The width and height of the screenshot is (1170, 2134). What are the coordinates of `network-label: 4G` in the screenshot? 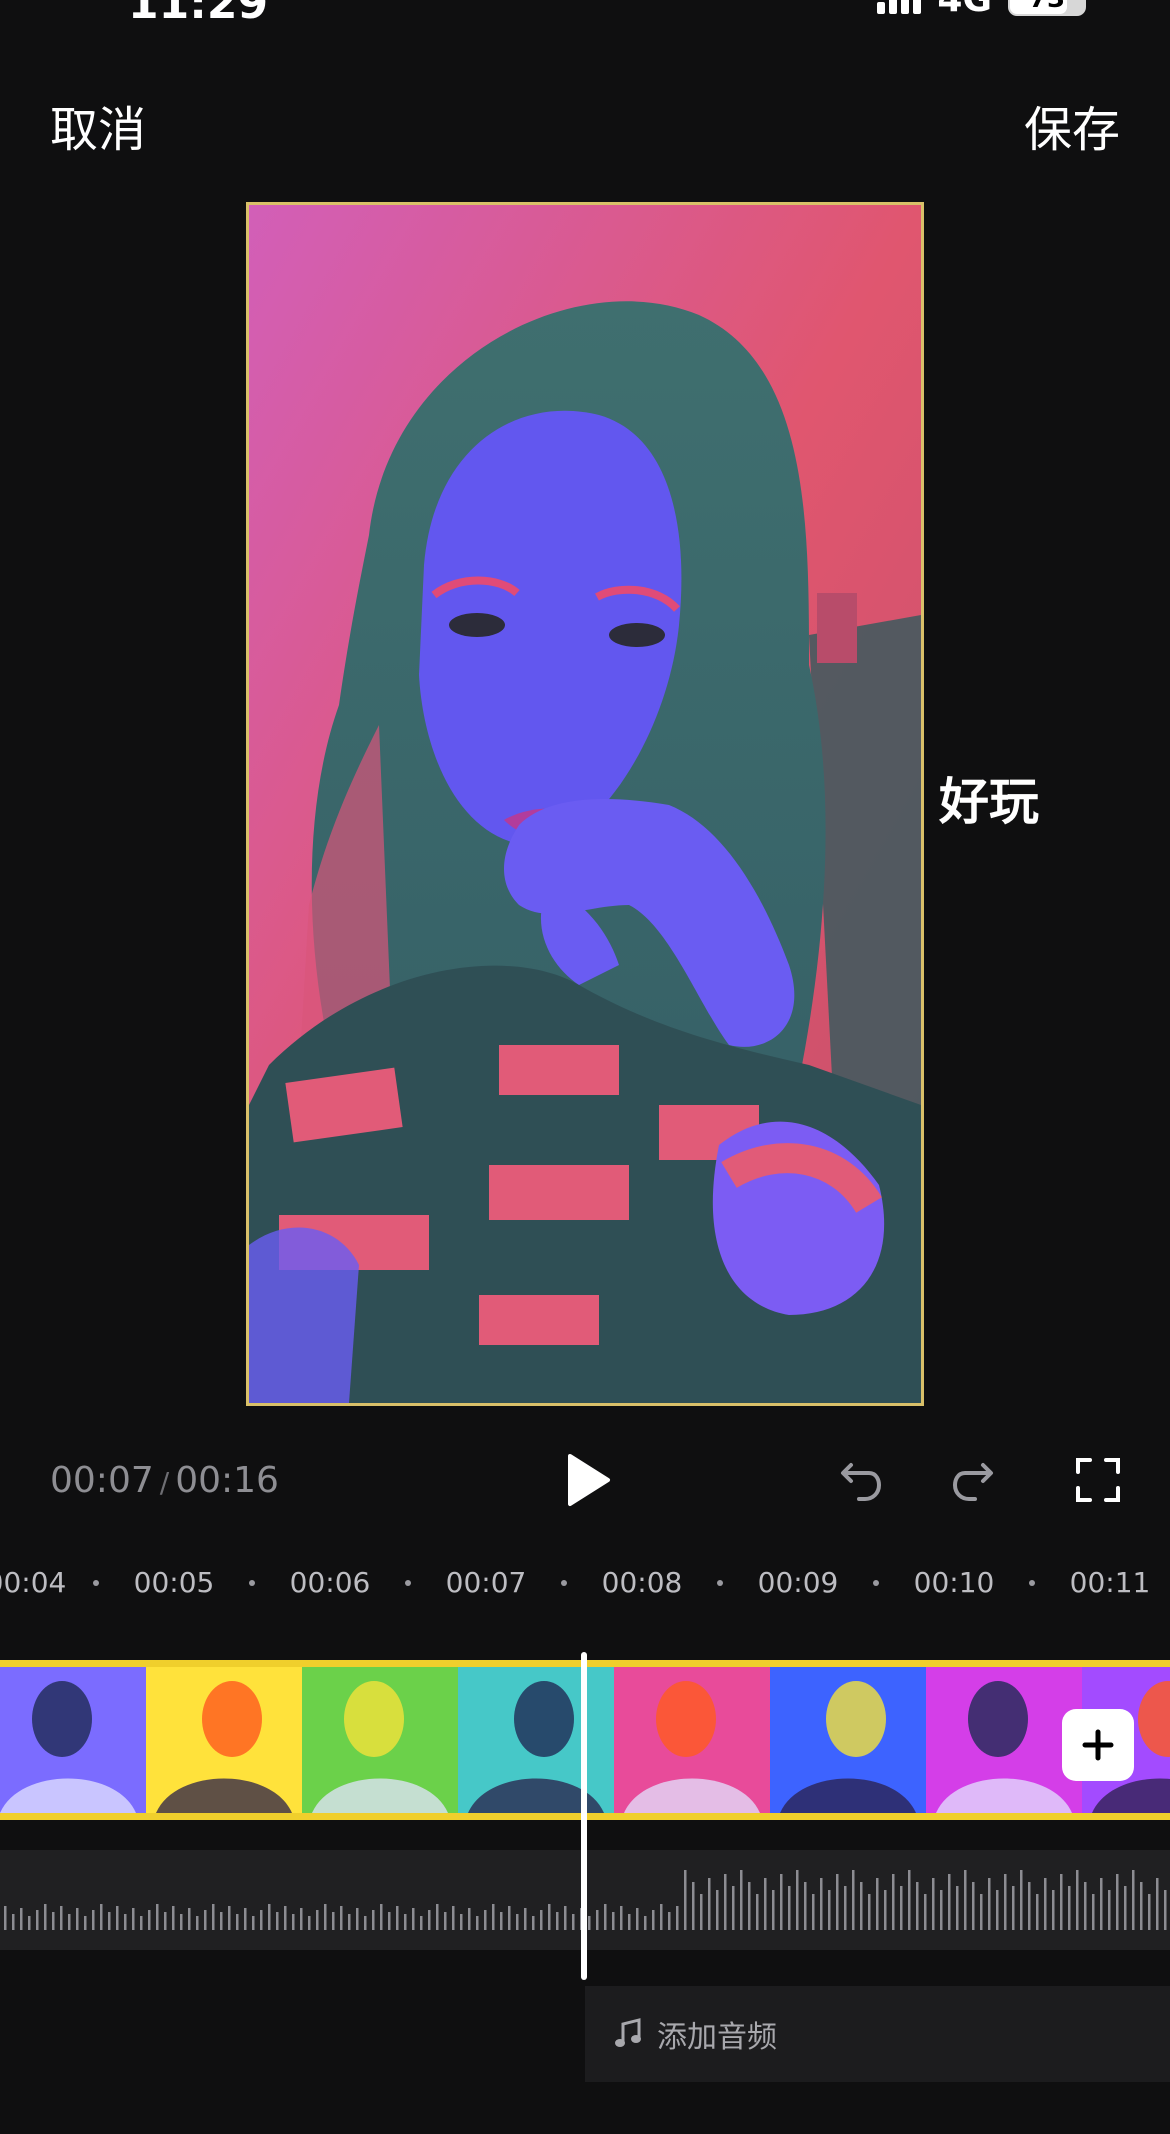 It's located at (964, 10).